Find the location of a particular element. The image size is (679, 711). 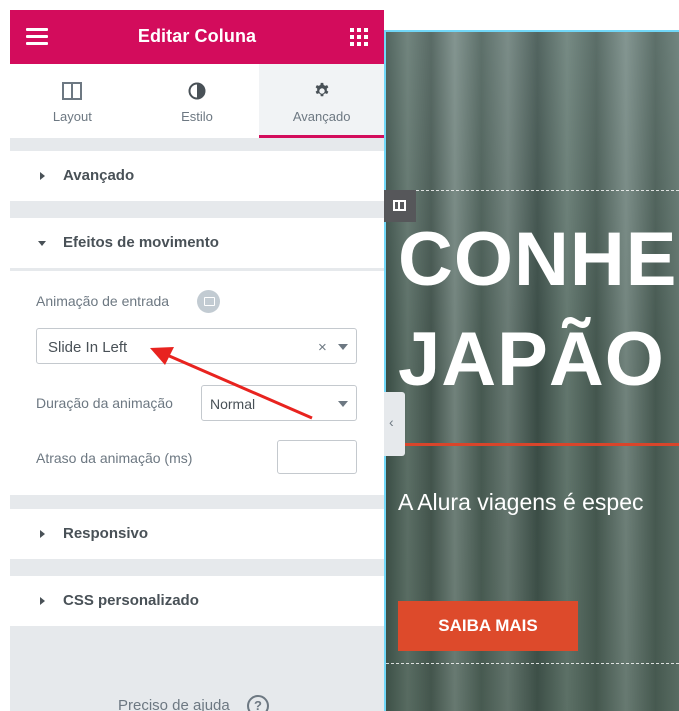

section-custom-css-title: CSS personalizado is located at coordinates (131, 600).